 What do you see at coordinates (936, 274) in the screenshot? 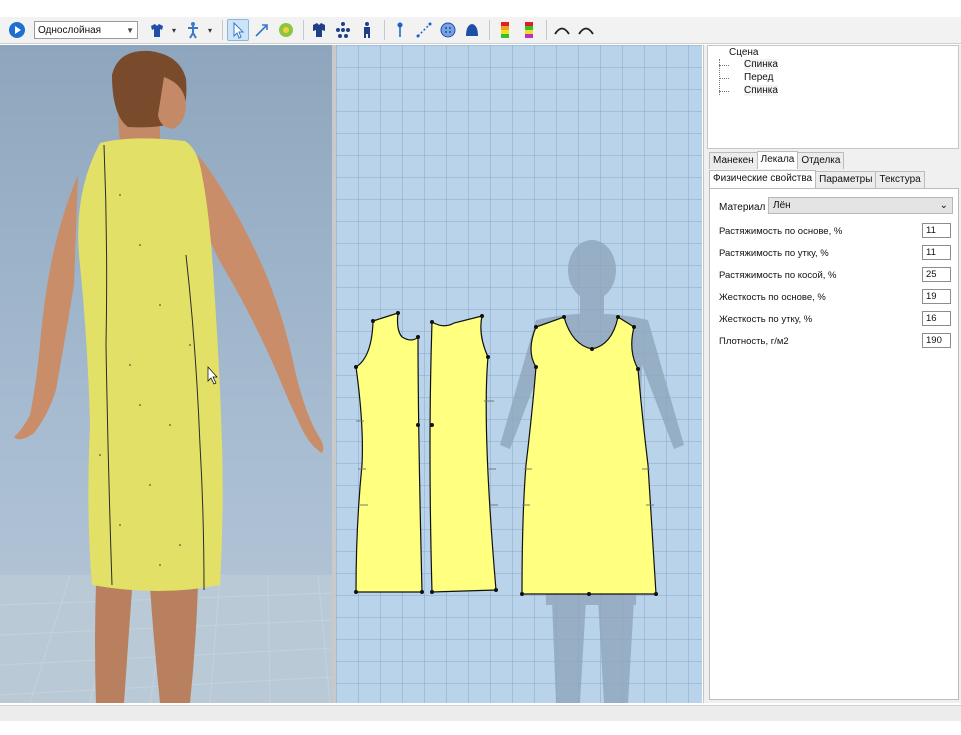
I see `bias-stretch-input: 25` at bounding box center [936, 274].